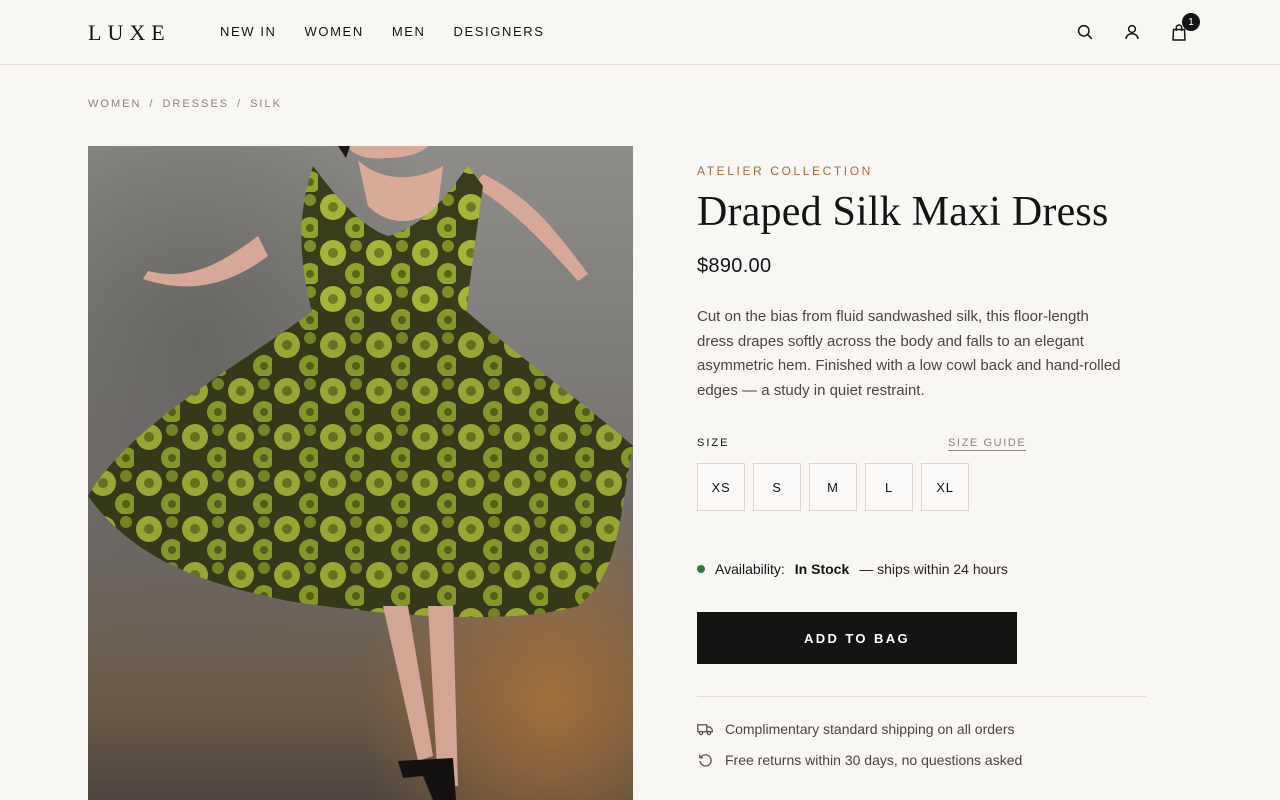 This screenshot has width=1280, height=800. I want to click on in-stock-dot-icon, so click(701, 569).